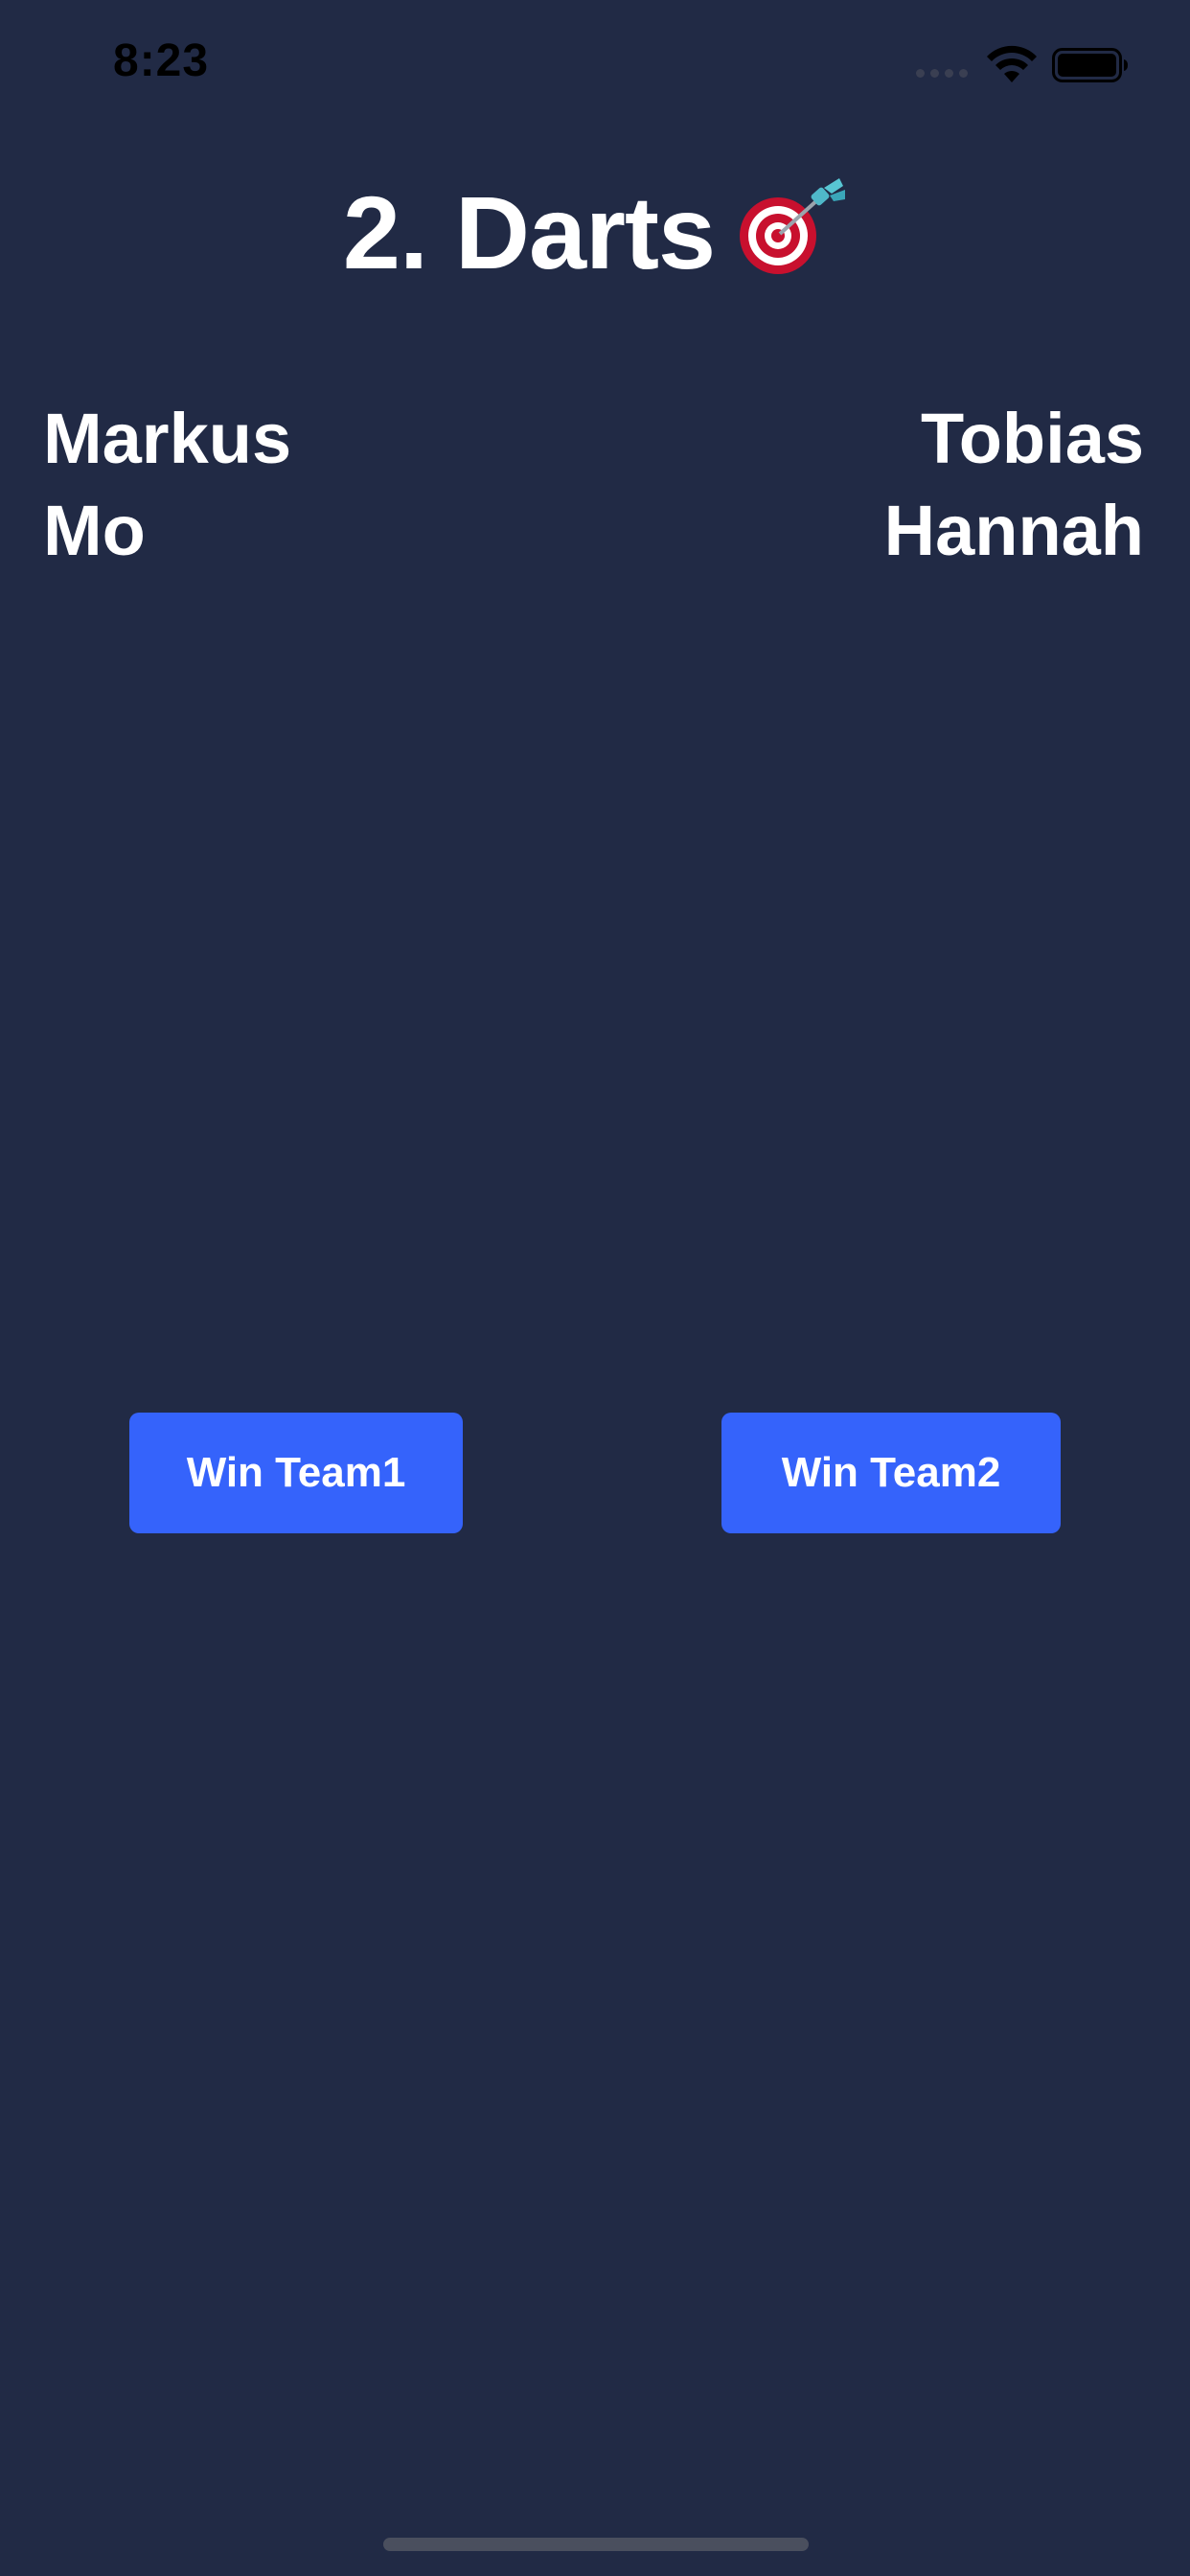 The height and width of the screenshot is (2576, 1190). I want to click on team1-player-1: Markus, so click(167, 438).